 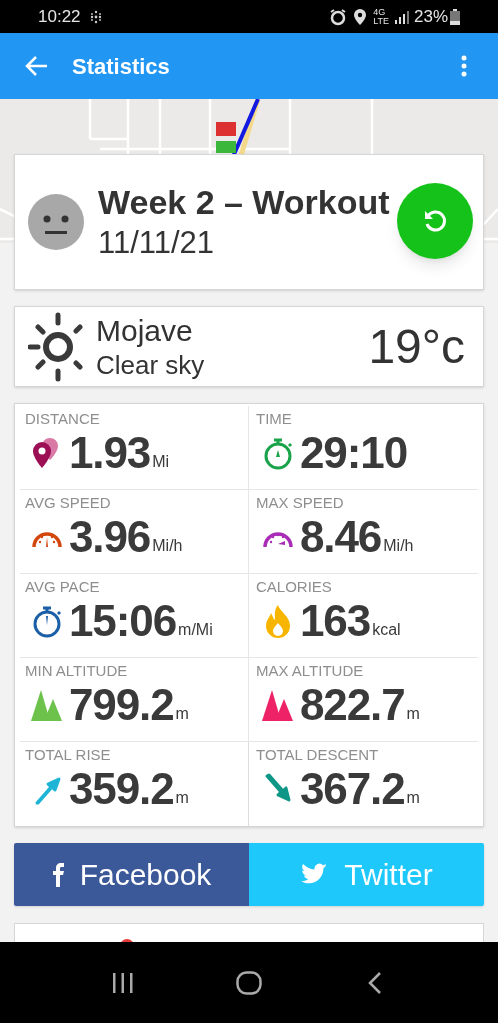 What do you see at coordinates (57, 874) in the screenshot?
I see `f-letter-icon` at bounding box center [57, 874].